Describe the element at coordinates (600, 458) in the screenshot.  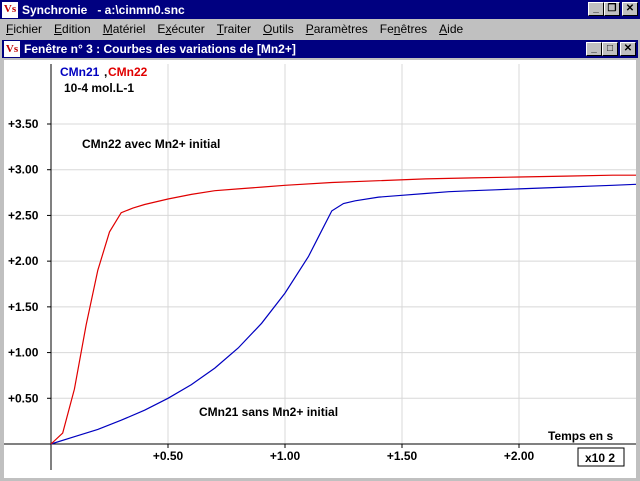
I see `x-scale-label: x10 2` at that location.